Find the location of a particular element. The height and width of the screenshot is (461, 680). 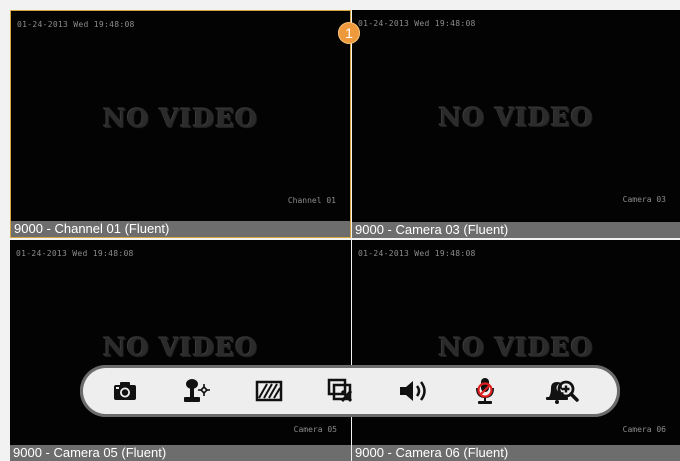

playback-toolbar is located at coordinates (350, 391).